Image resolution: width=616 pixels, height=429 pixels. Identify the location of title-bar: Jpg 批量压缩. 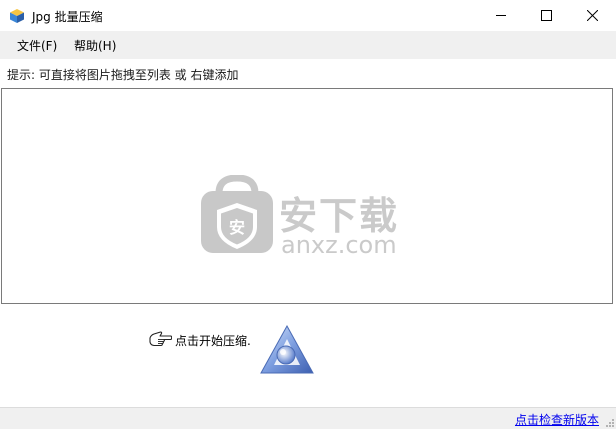
(308, 15).